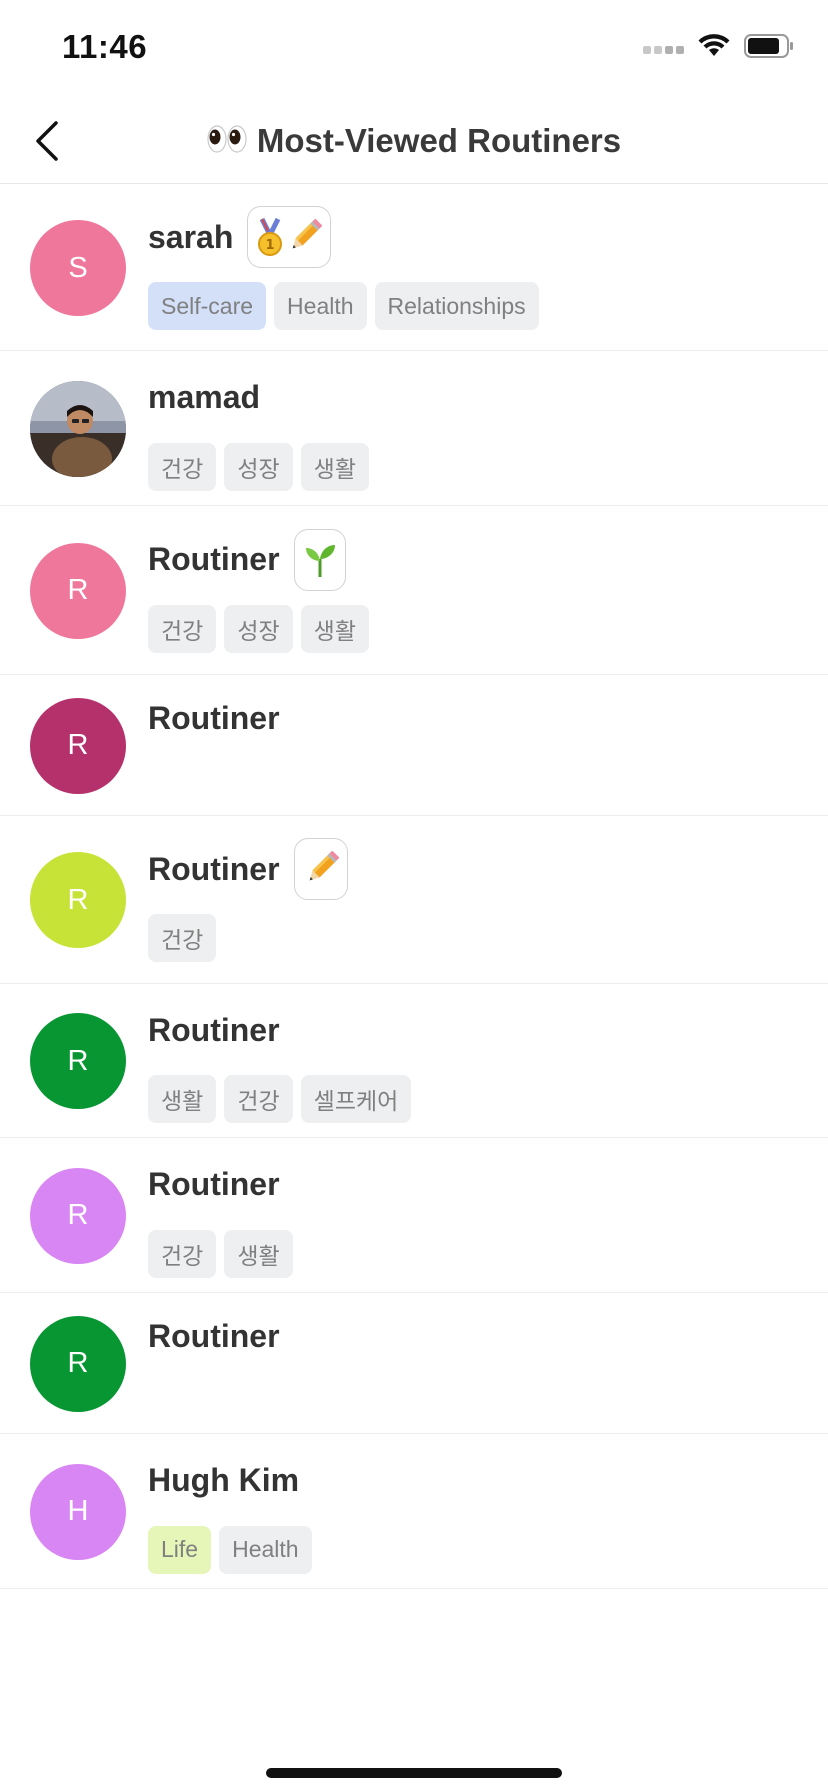 This screenshot has height=1792, width=828. I want to click on tag-chip: Life, so click(180, 1549).